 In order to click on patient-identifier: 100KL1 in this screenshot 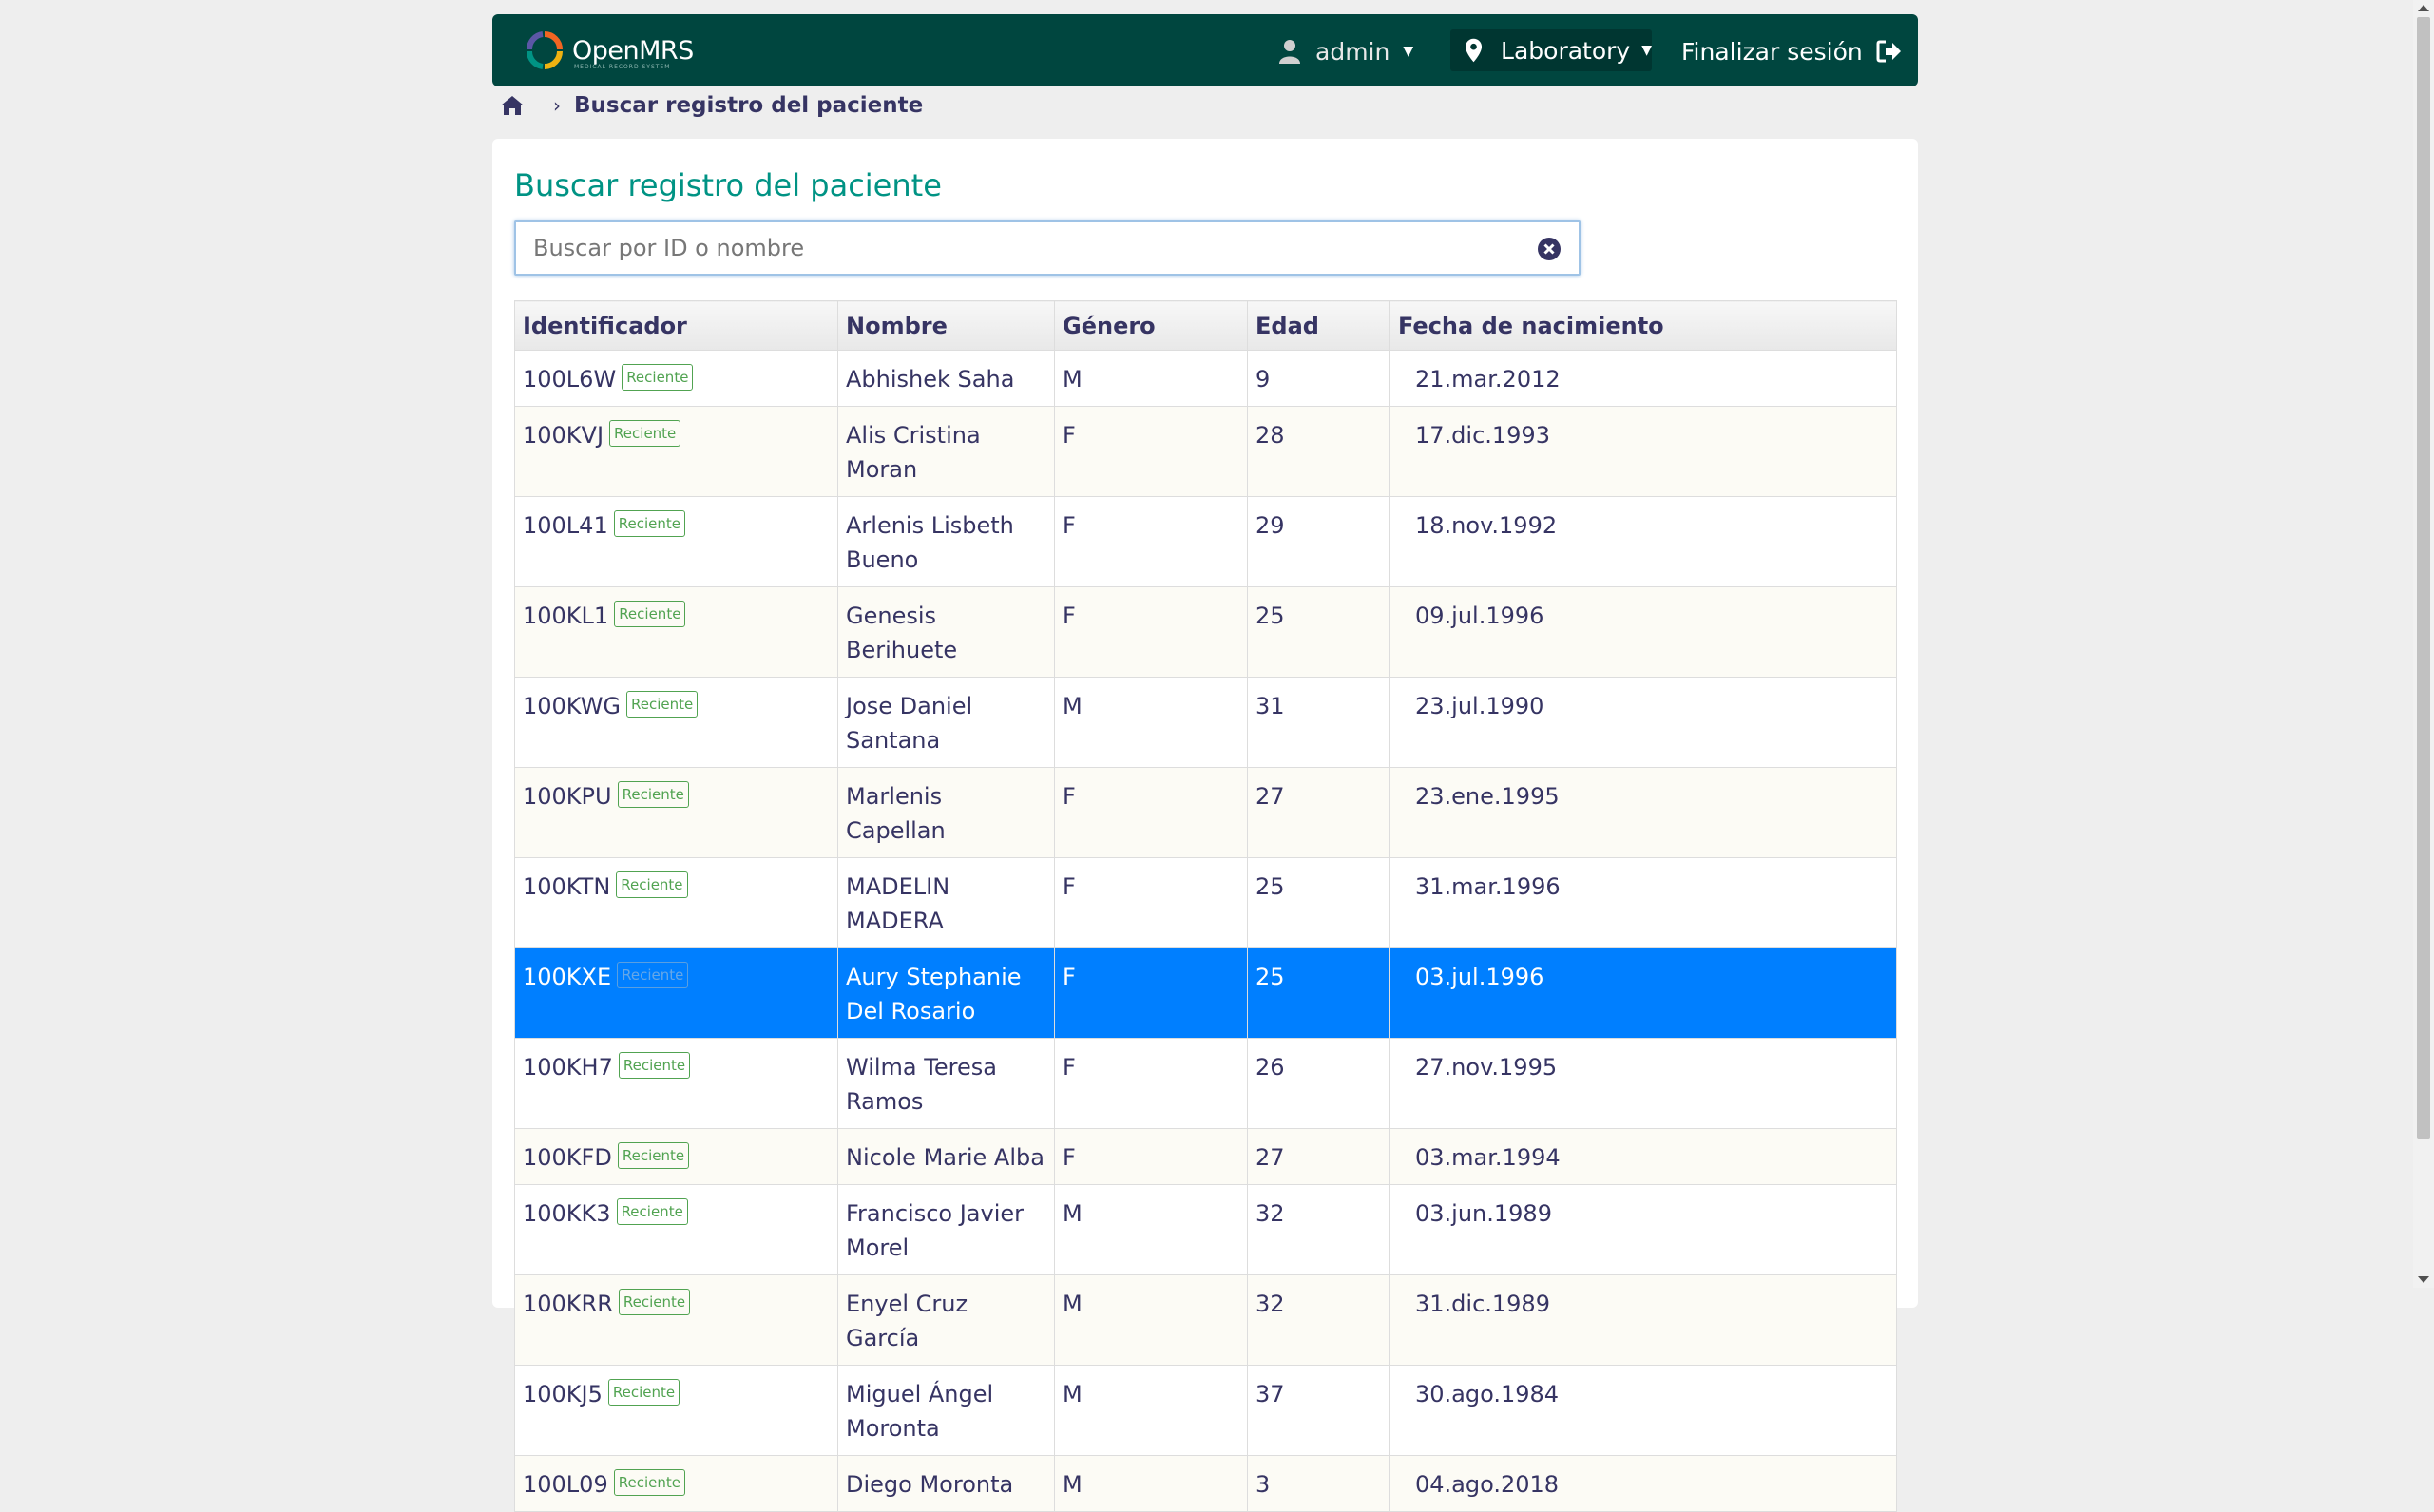, I will do `click(566, 616)`.